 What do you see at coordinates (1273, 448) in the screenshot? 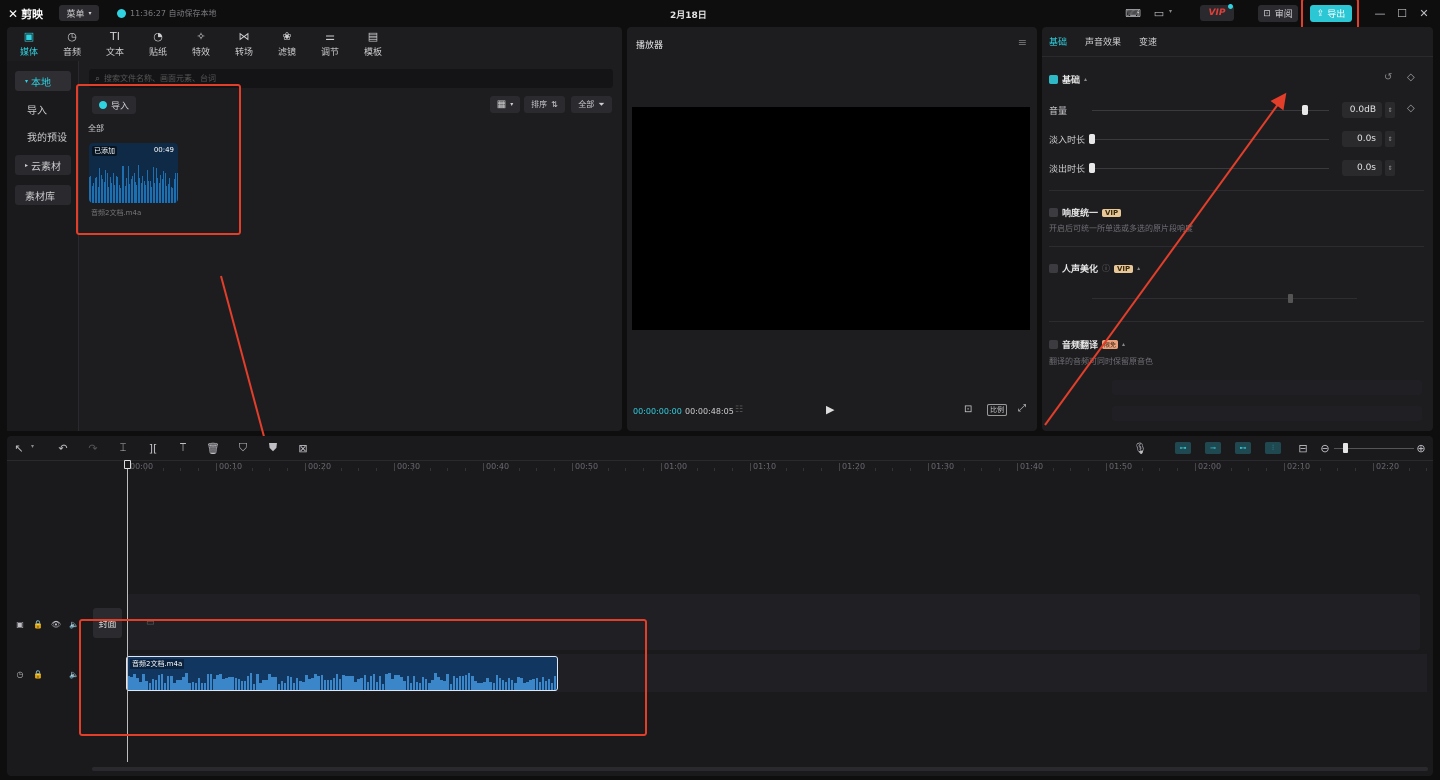
I see `preview-axis-icon: ⫶` at bounding box center [1273, 448].